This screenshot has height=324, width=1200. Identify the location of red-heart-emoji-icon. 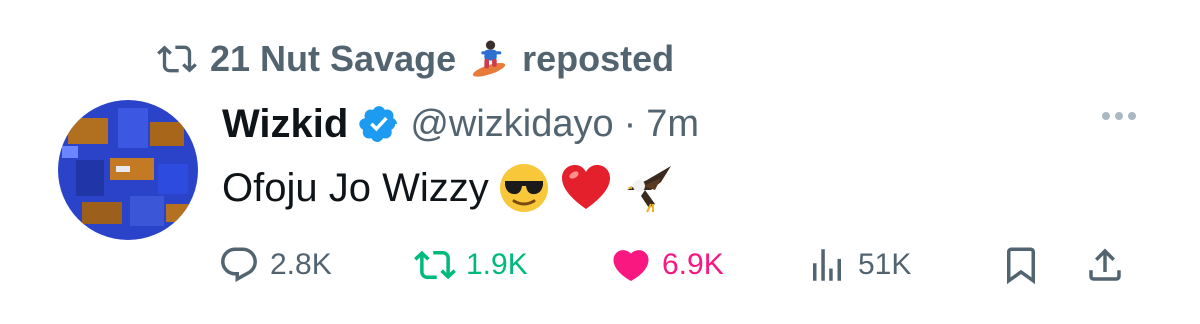
(585, 187).